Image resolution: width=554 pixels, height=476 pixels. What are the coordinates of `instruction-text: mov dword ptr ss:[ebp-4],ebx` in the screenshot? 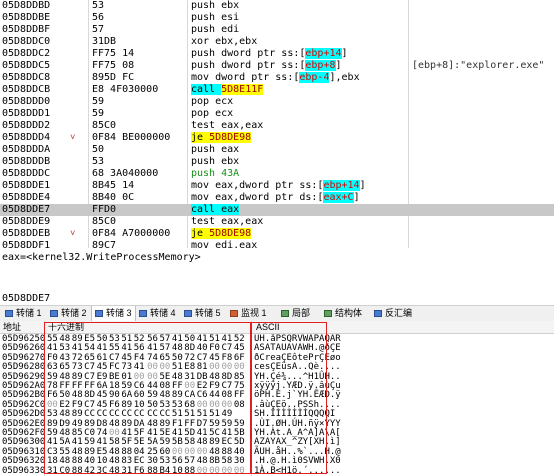 It's located at (275, 78).